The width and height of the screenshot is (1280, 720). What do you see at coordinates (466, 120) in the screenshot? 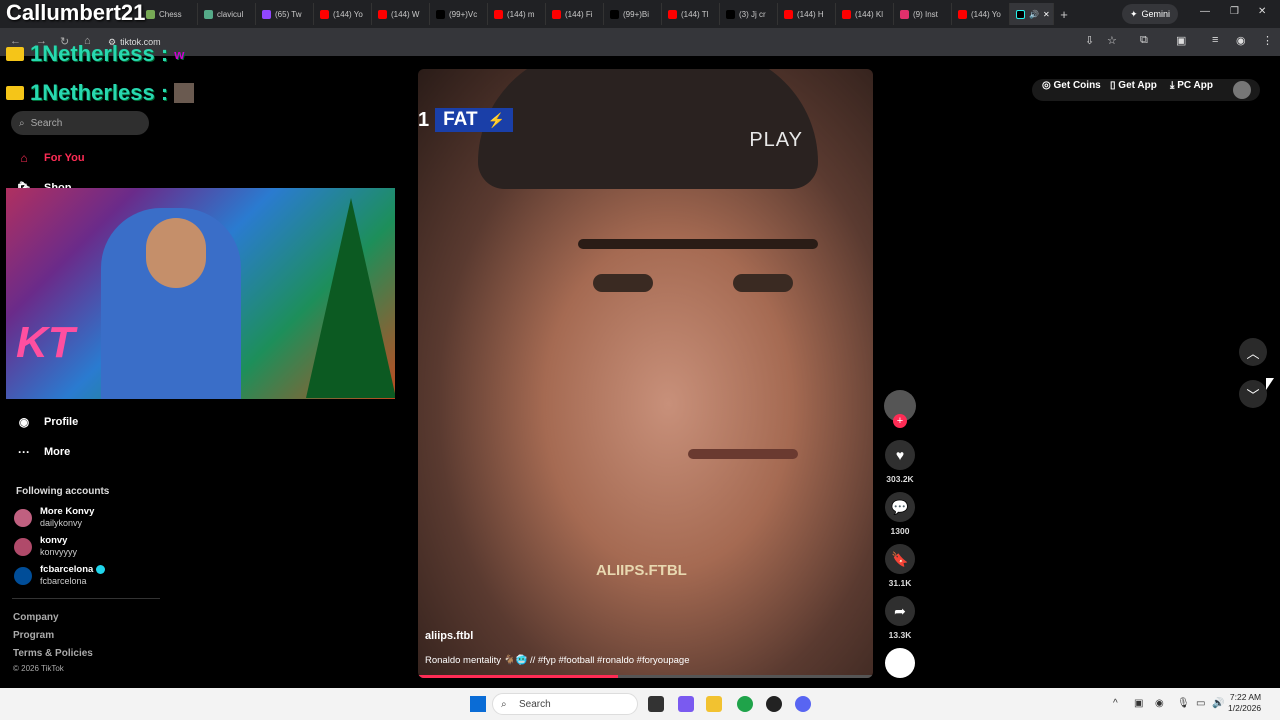
I see `video-overlay-badge: 1 FAT ⚡` at bounding box center [466, 120].